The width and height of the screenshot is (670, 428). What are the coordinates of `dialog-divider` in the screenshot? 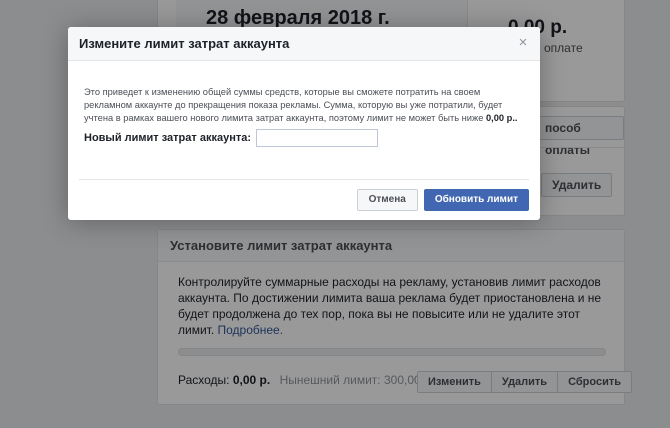 It's located at (304, 179).